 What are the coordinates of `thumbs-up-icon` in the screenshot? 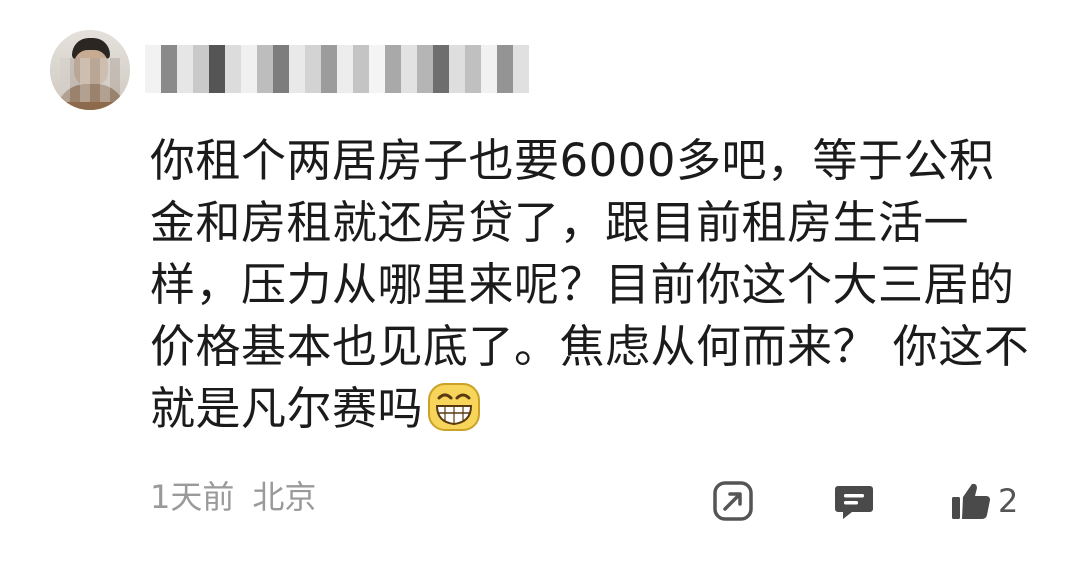 It's located at (971, 501).